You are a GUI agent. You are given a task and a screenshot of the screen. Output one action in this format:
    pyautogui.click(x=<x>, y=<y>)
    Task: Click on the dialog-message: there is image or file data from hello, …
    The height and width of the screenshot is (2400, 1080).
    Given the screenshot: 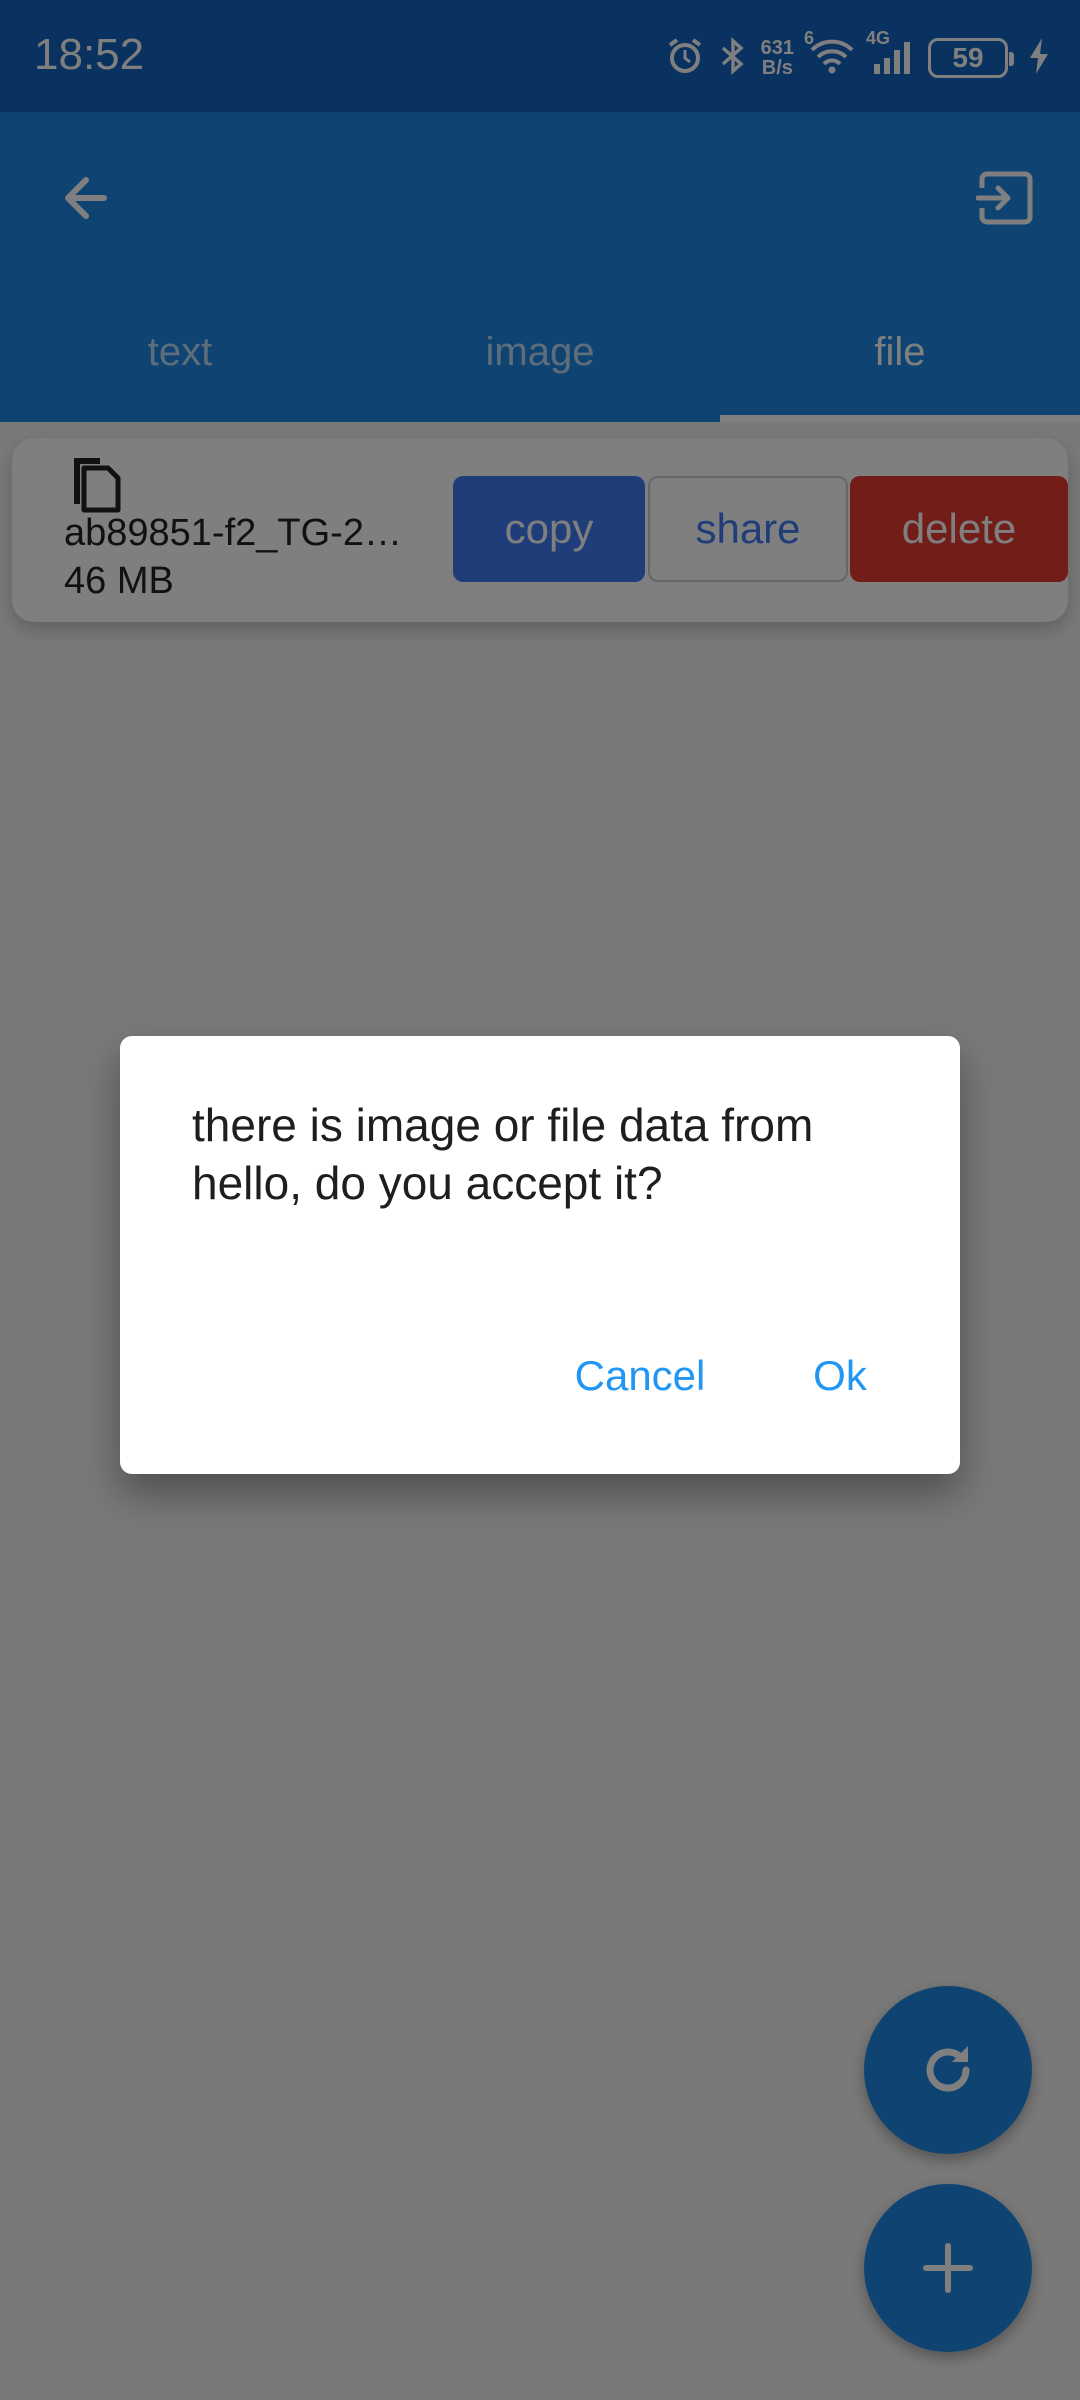 What is the action you would take?
    pyautogui.click(x=503, y=1154)
    